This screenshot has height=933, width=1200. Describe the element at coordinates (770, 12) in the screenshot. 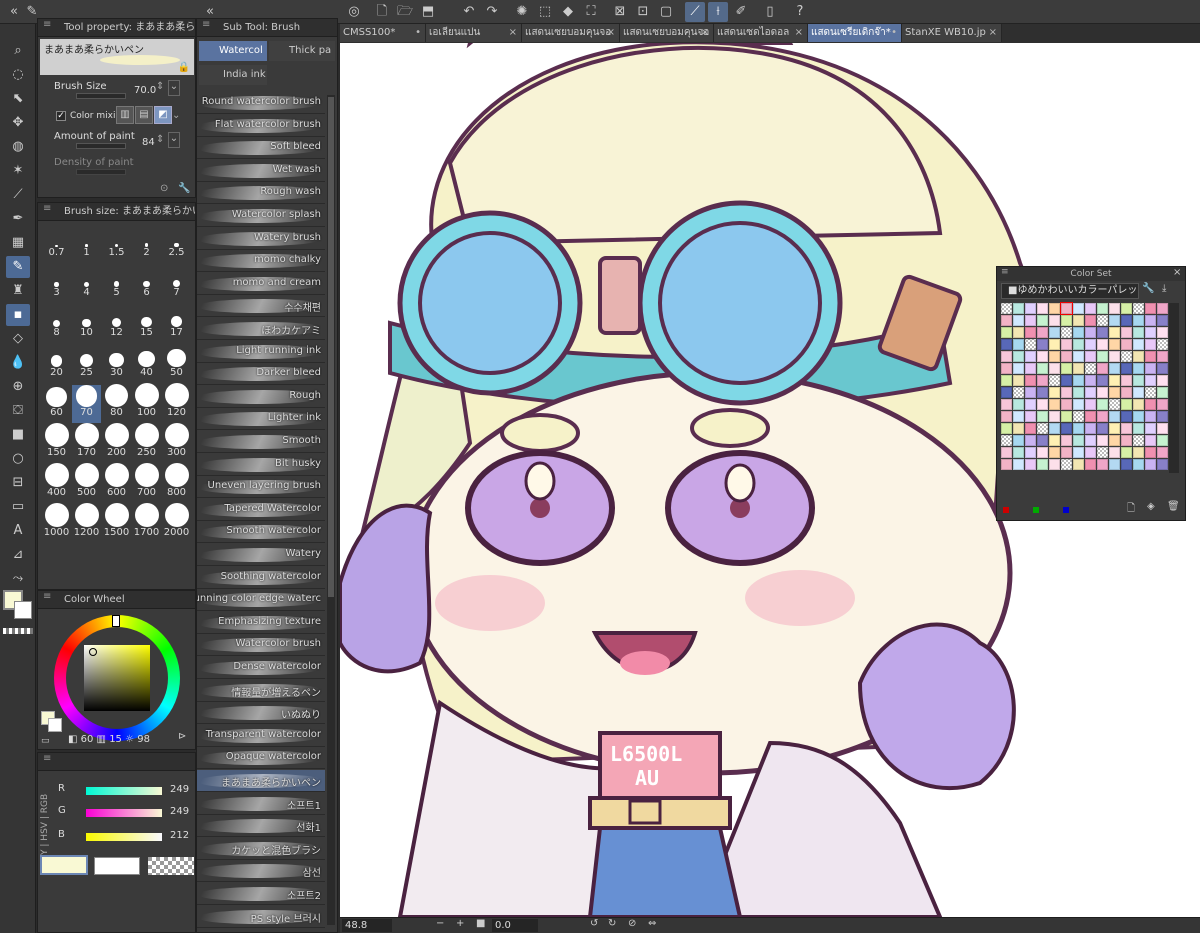

I see `smartphone-icon: ▯` at that location.